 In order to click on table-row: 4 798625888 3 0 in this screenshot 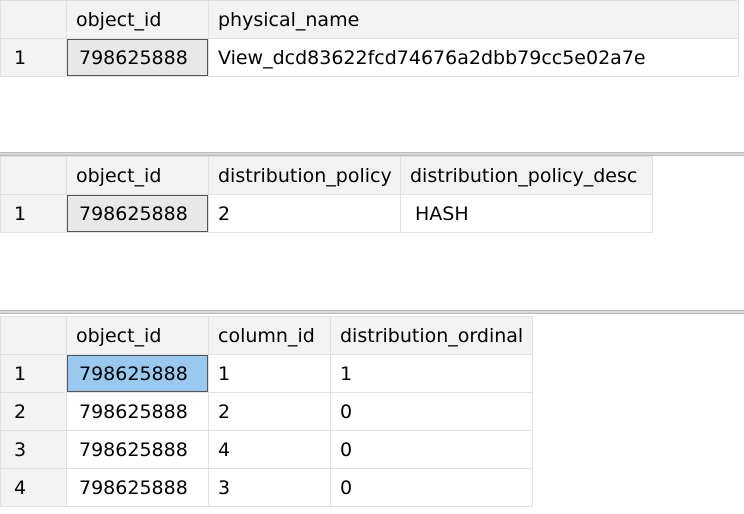, I will do `click(266, 487)`.